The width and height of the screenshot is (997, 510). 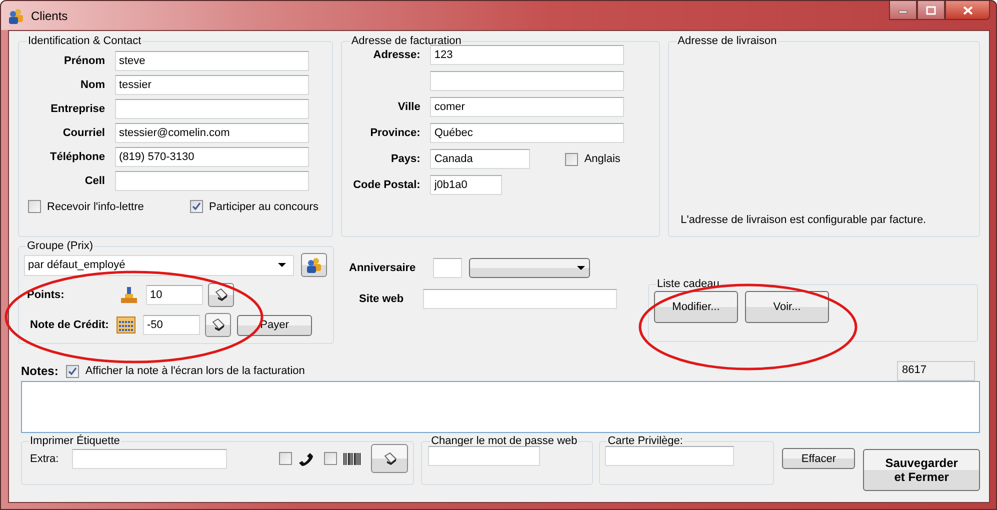 What do you see at coordinates (263, 206) in the screenshot?
I see `checkbox-label: Participer au concours` at bounding box center [263, 206].